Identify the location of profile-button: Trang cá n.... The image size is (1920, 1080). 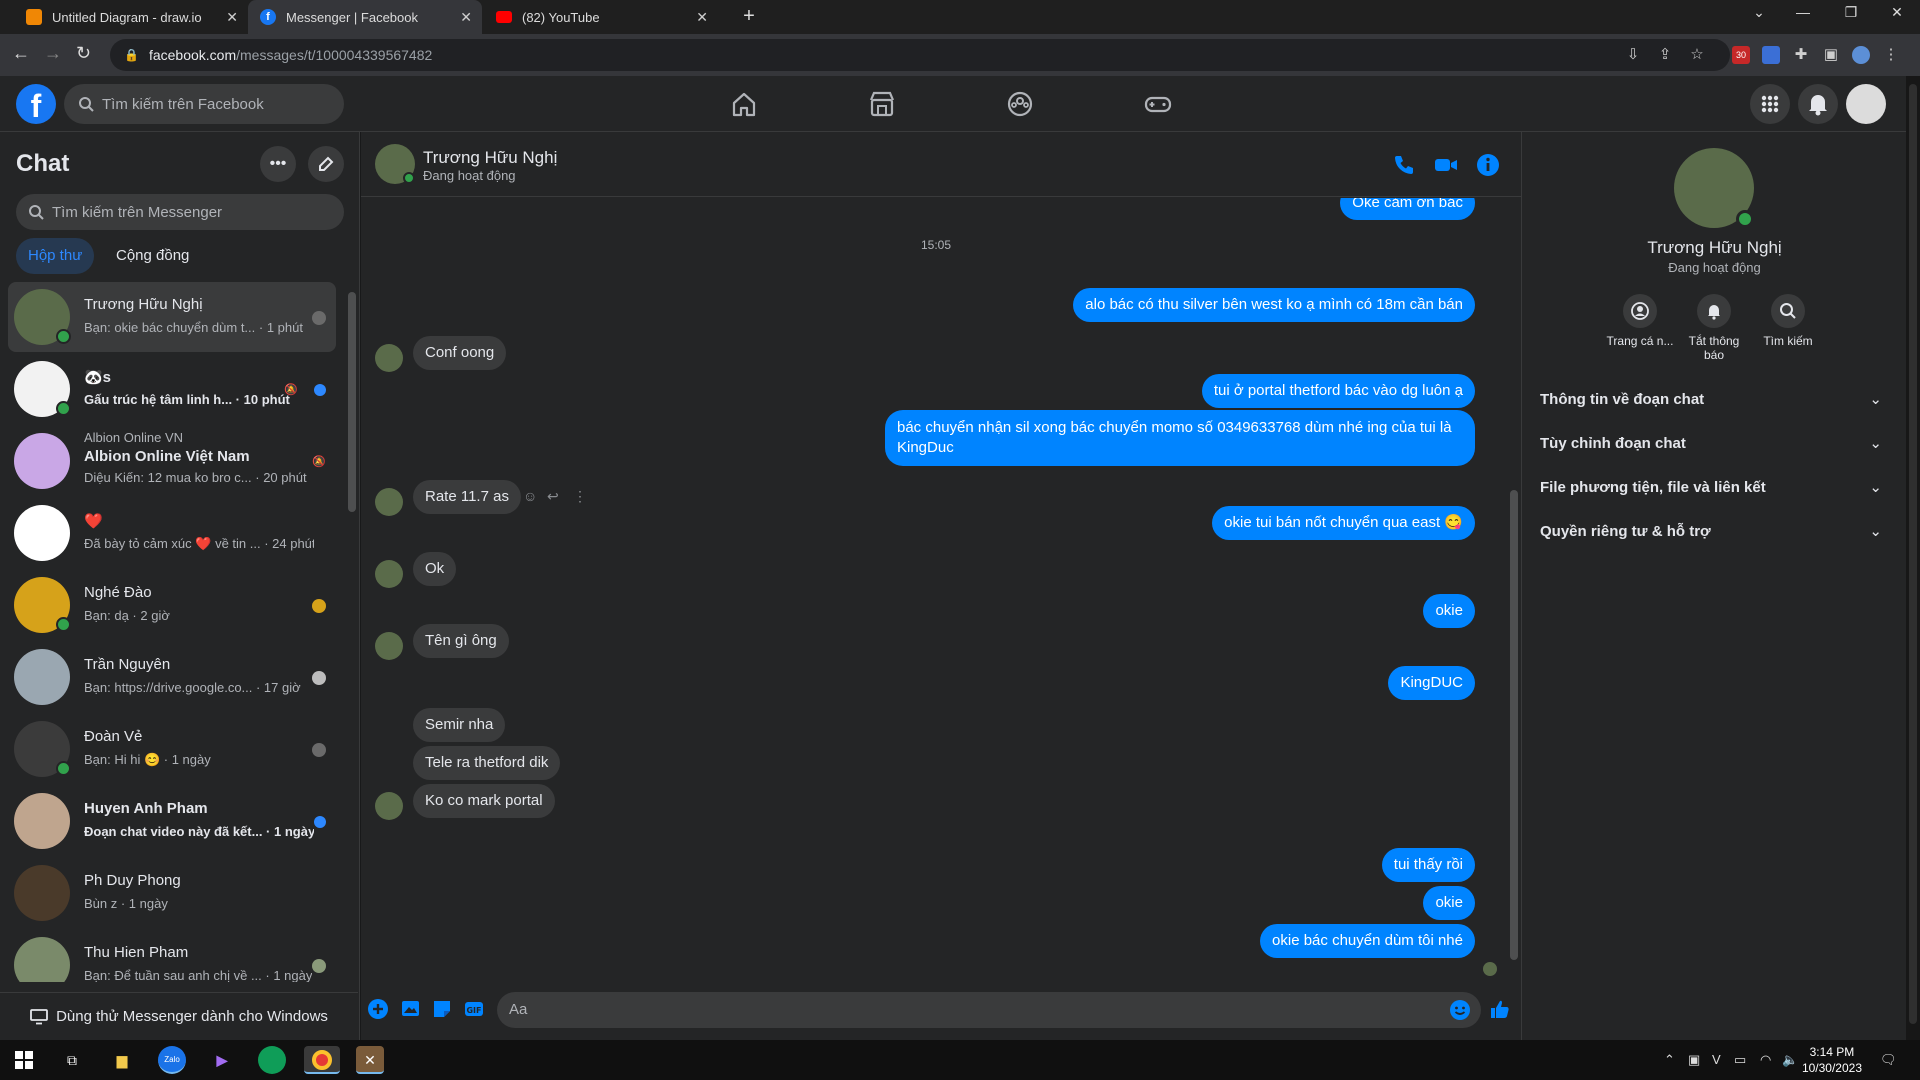
(1640, 321).